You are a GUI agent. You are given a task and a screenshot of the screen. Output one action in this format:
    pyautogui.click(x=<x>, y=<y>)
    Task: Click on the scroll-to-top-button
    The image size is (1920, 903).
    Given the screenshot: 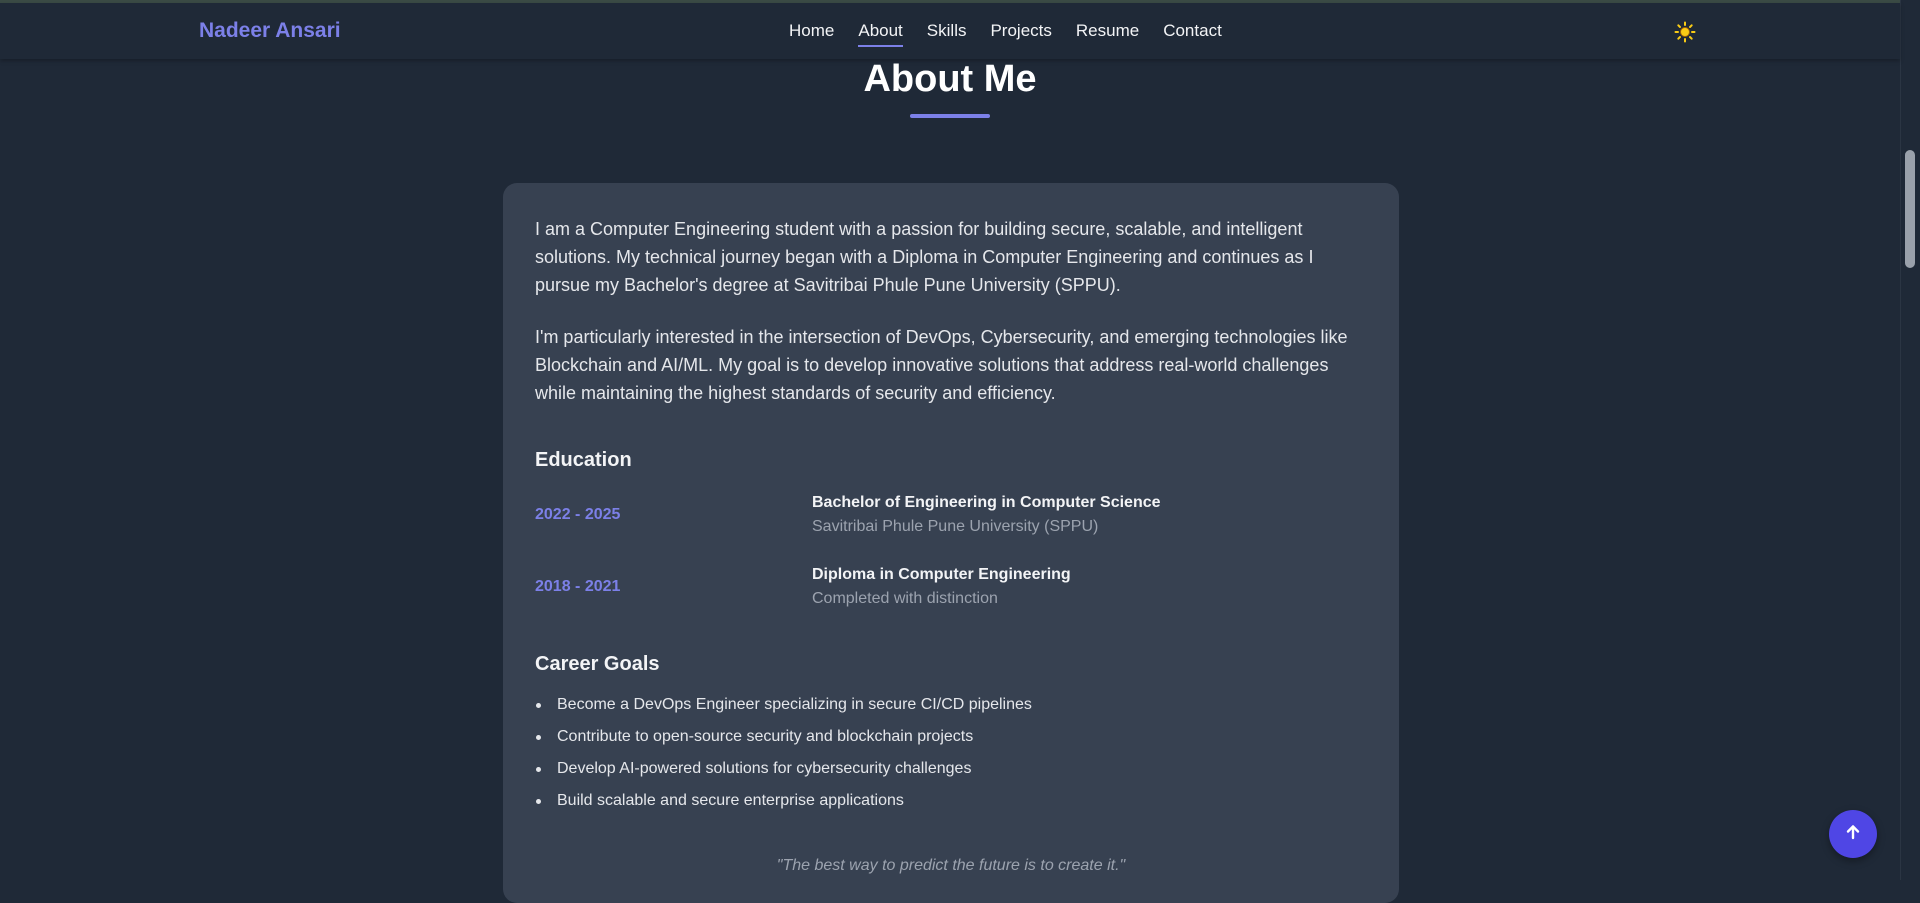 What is the action you would take?
    pyautogui.click(x=1853, y=834)
    